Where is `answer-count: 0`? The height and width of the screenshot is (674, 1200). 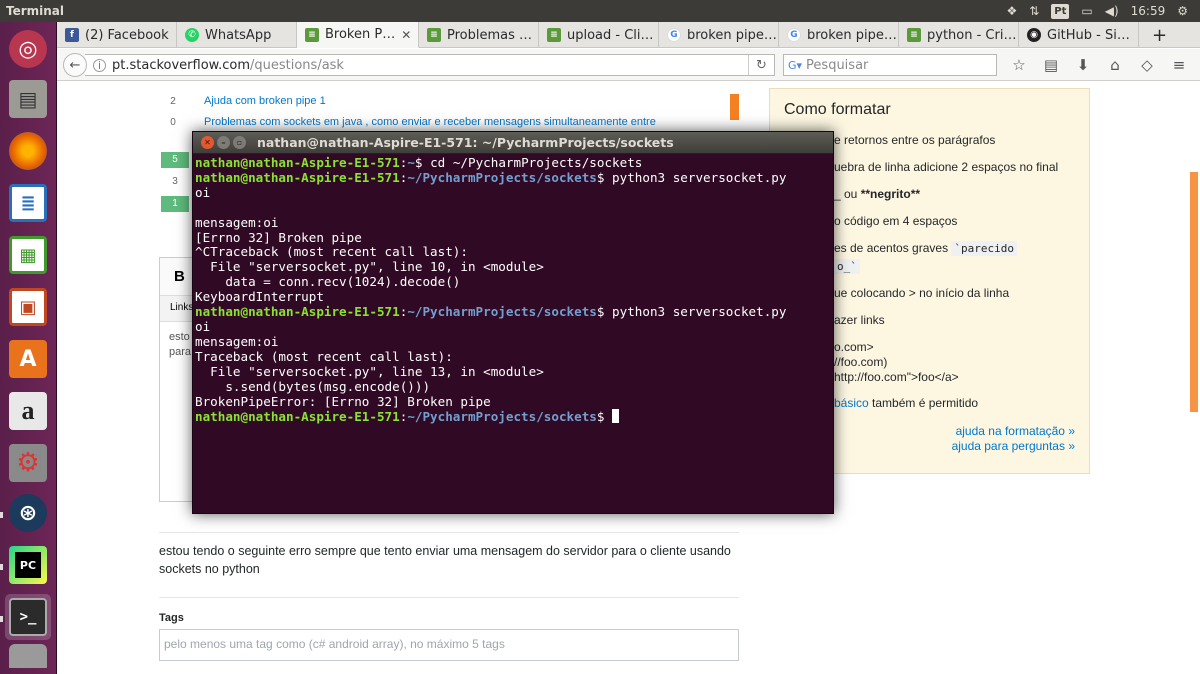
answer-count: 0 is located at coordinates (173, 122).